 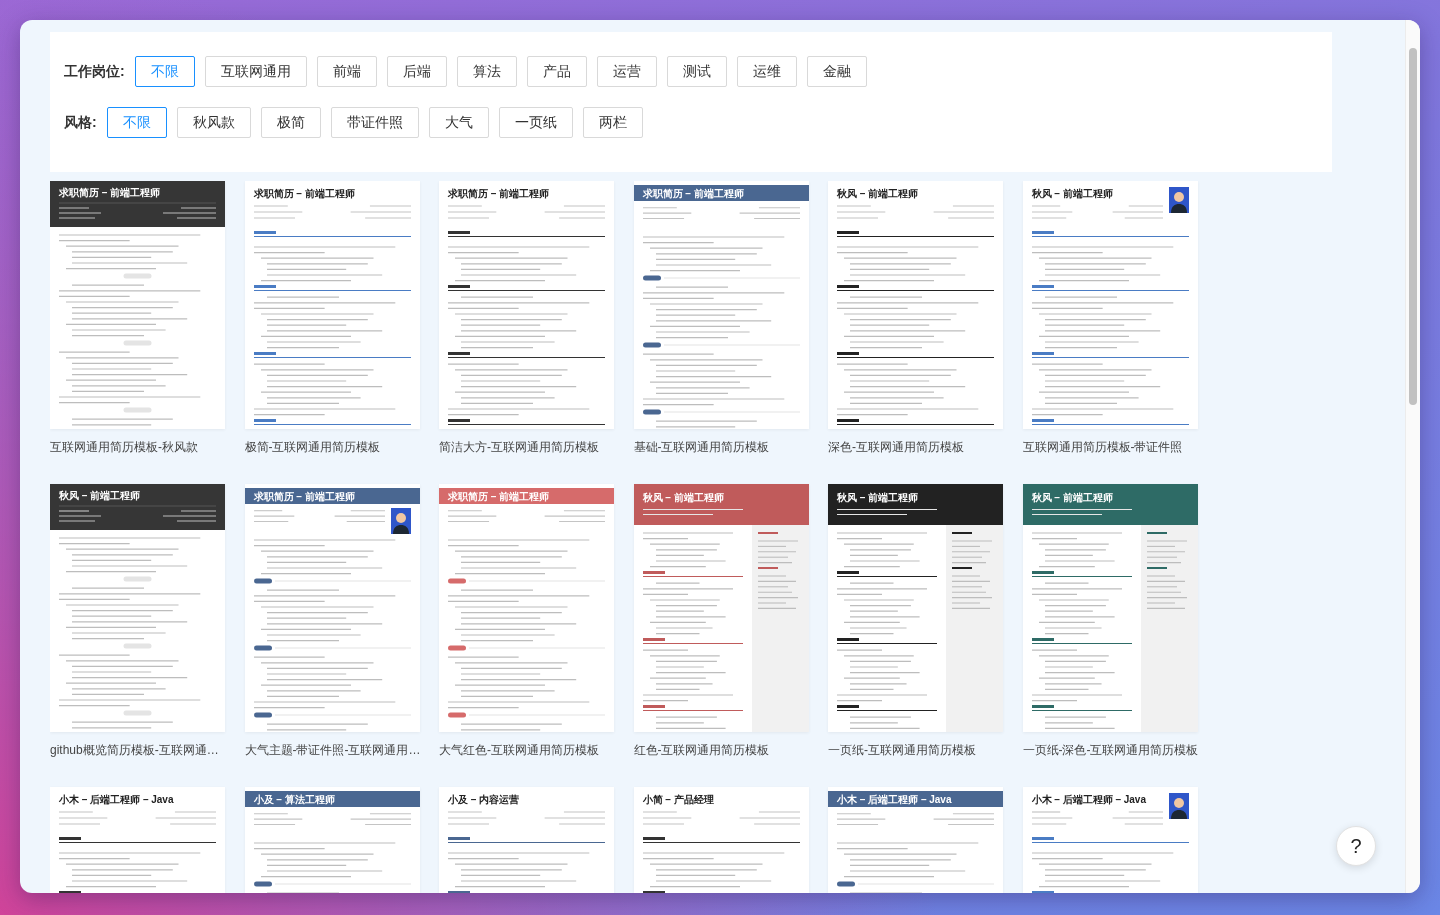 I want to click on template-title: 一页纸-深色-互联网通用简历模板, so click(x=1110, y=750).